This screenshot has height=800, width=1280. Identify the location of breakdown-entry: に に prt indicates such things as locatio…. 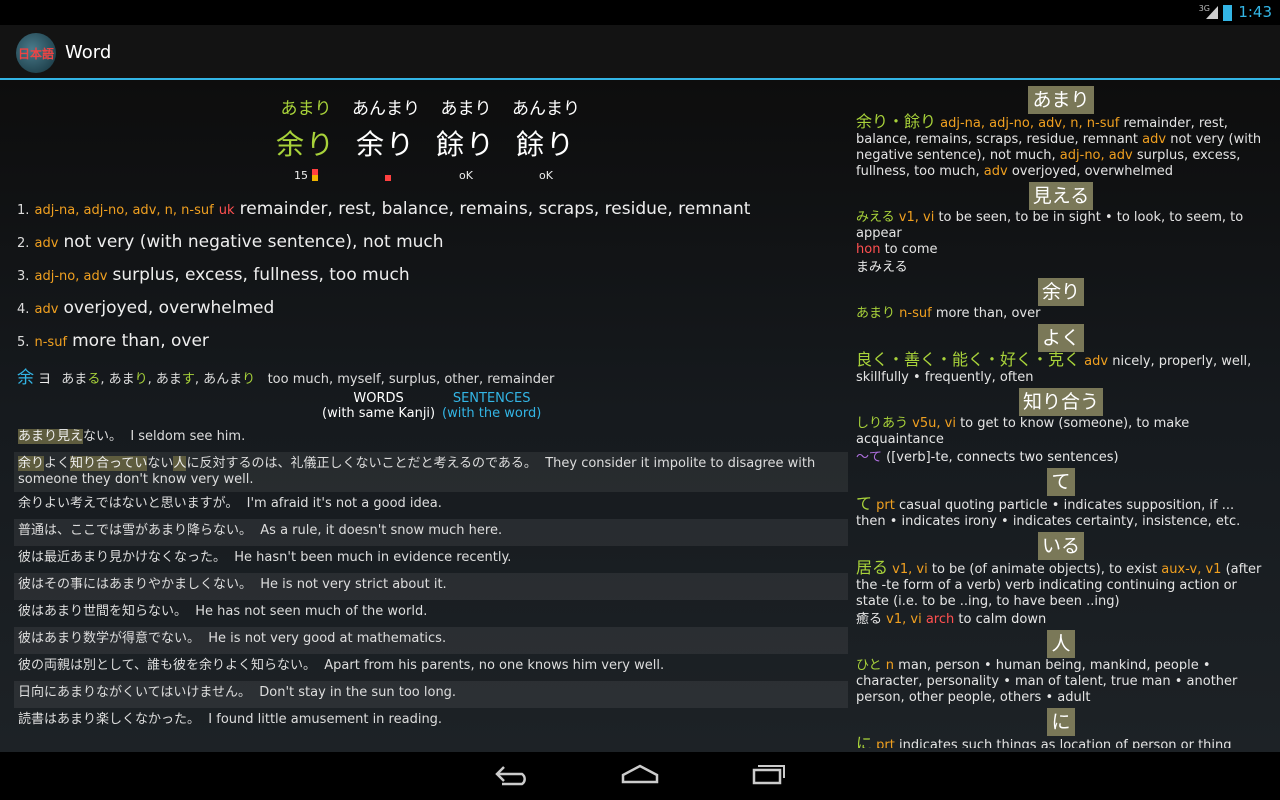
(1061, 728).